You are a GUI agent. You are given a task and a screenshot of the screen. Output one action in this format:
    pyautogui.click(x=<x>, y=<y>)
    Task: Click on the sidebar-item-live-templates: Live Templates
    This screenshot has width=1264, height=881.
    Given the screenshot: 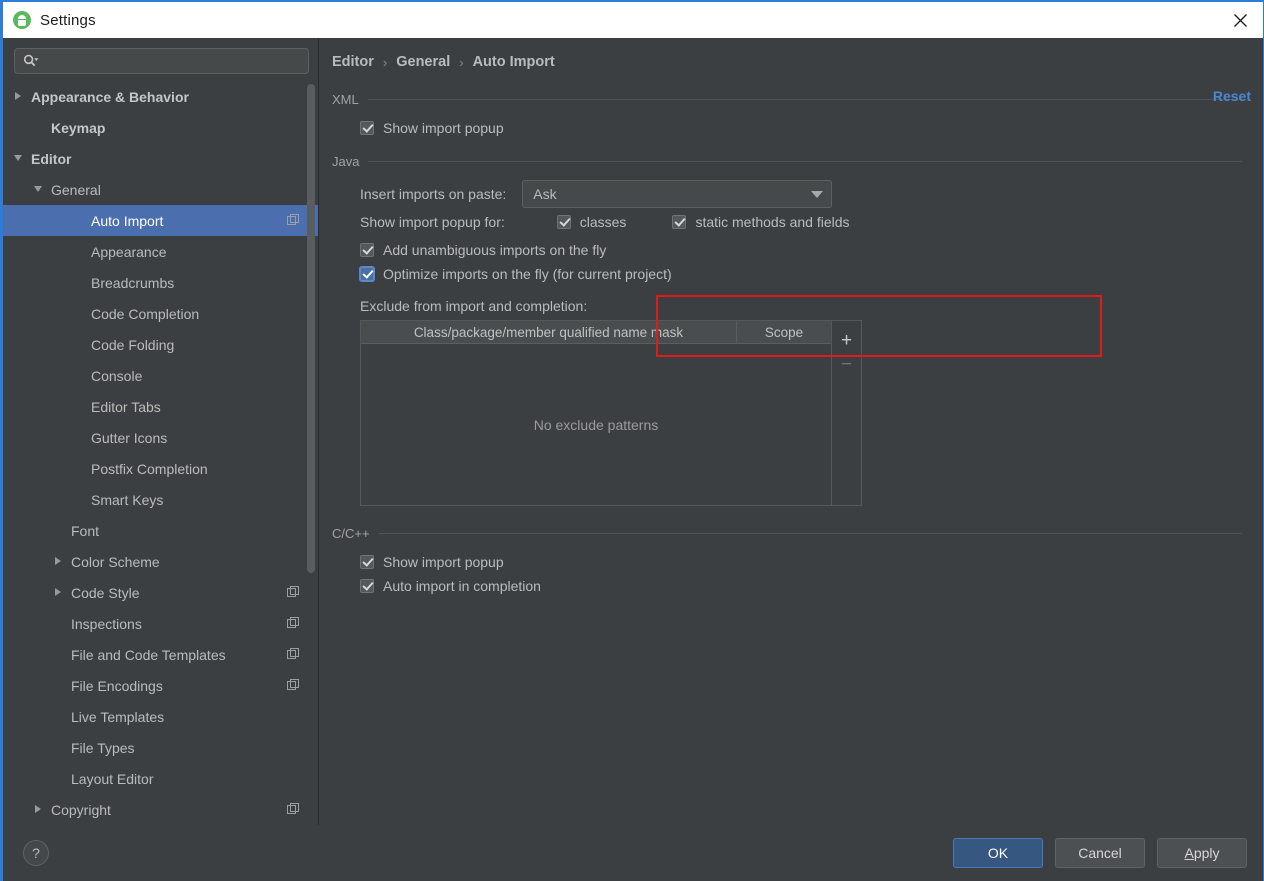 What is the action you would take?
    pyautogui.click(x=160, y=716)
    